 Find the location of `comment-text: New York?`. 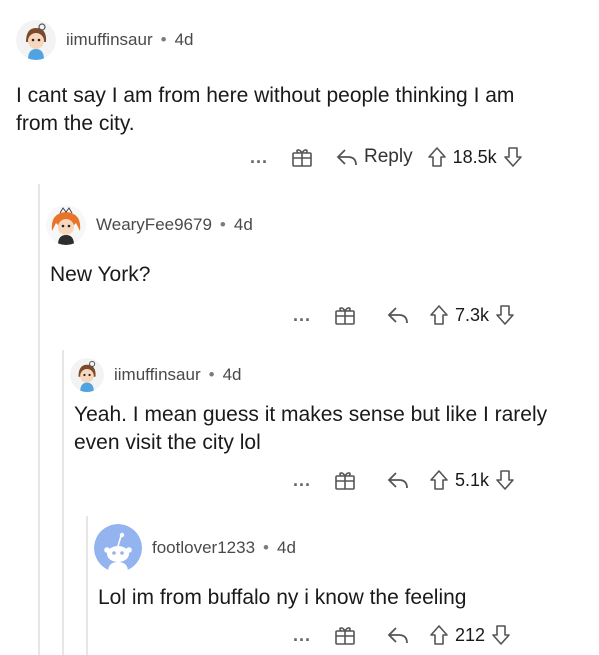

comment-text: New York? is located at coordinates (100, 274).